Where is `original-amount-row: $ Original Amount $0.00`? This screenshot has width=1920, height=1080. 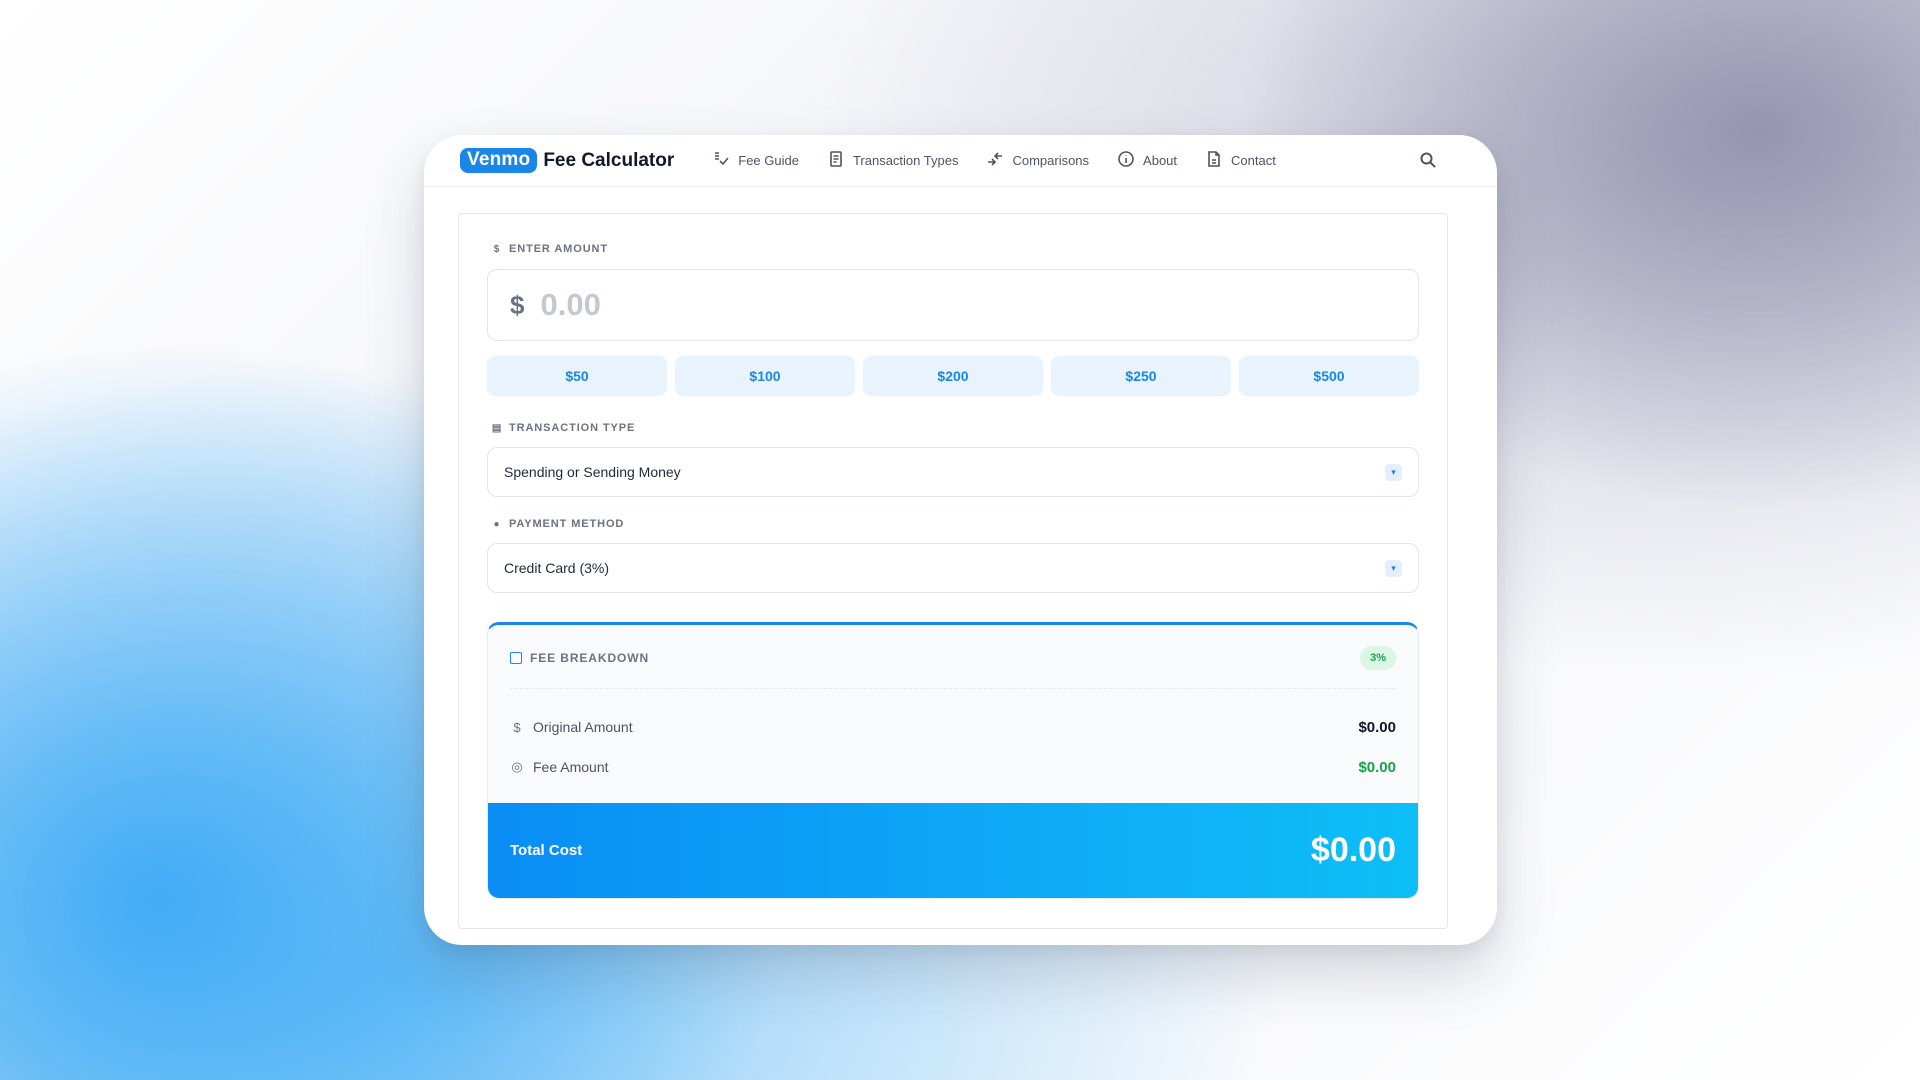
original-amount-row: $ Original Amount $0.00 is located at coordinates (953, 727).